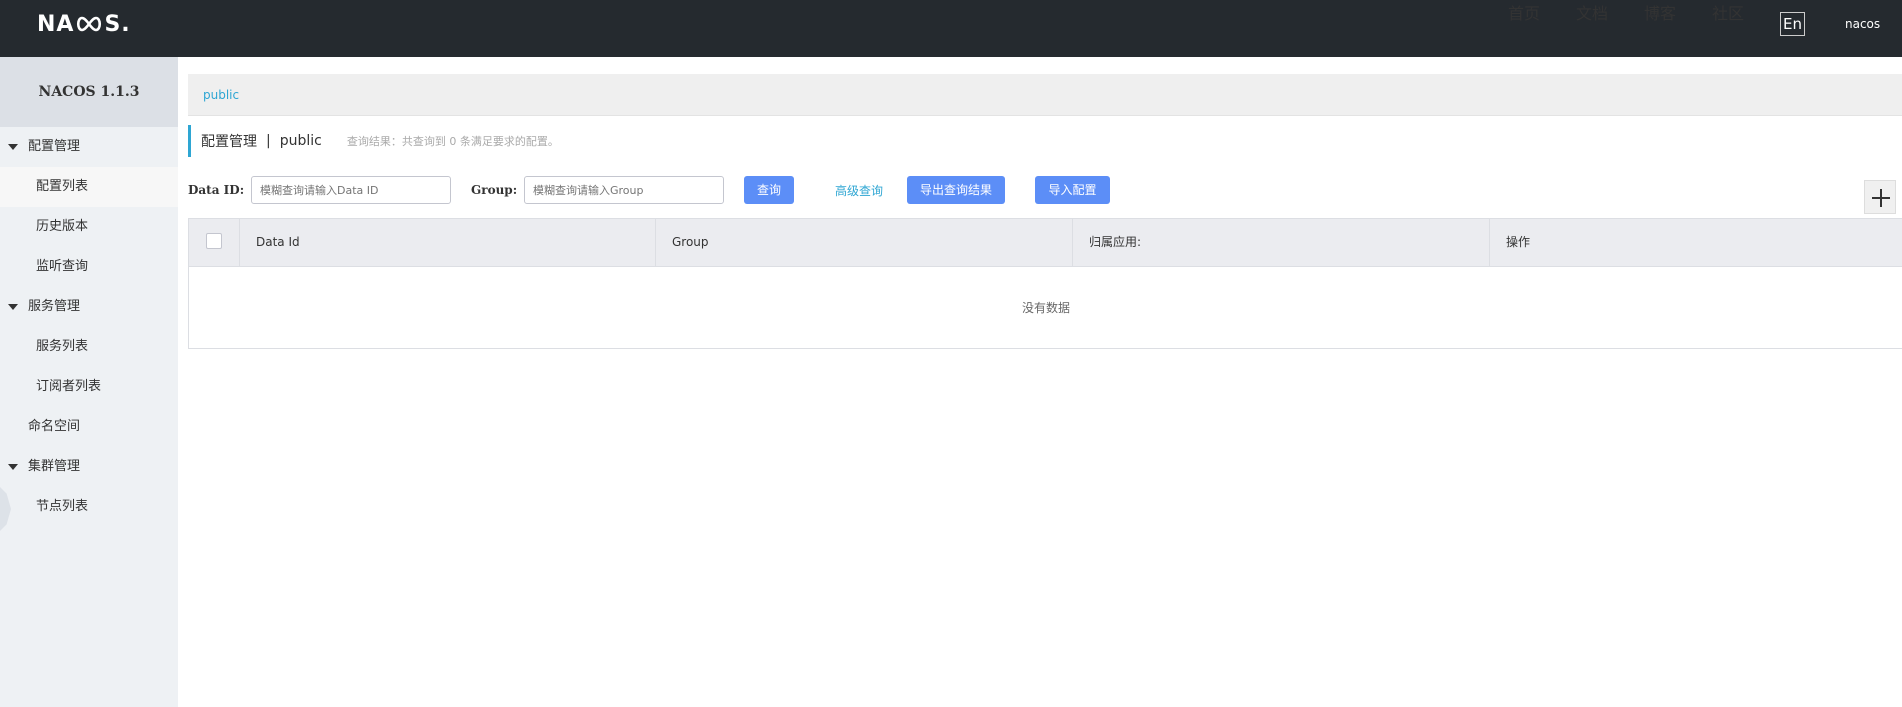  What do you see at coordinates (216, 190) in the screenshot?
I see `dataid-label: Data ID:` at bounding box center [216, 190].